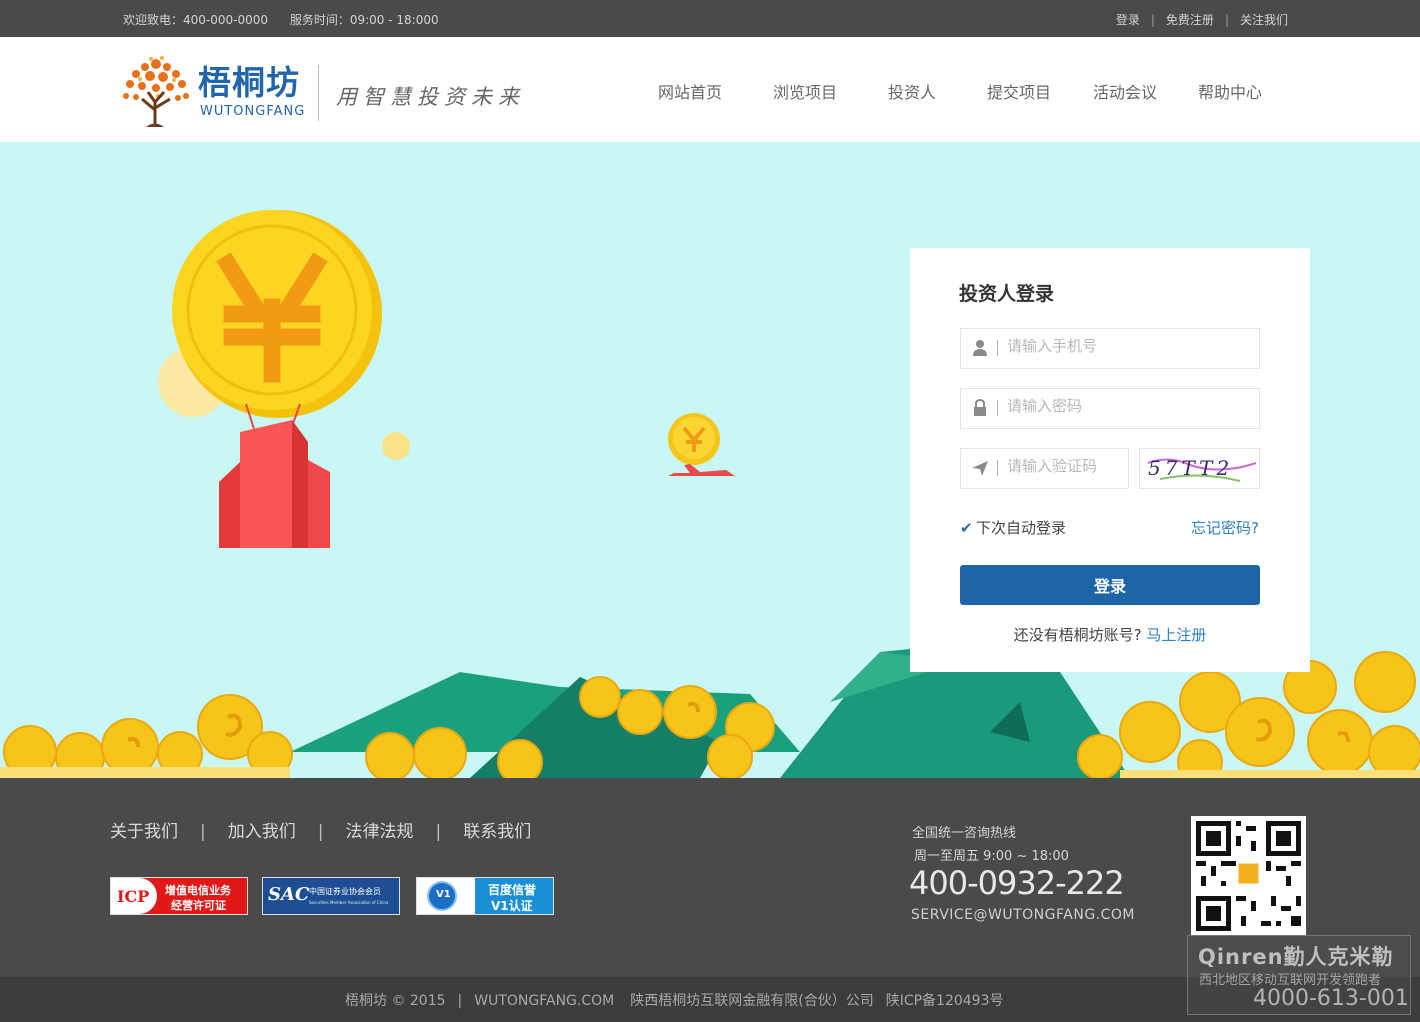 The width and height of the screenshot is (1420, 1022). I want to click on password-field, so click(1110, 408).